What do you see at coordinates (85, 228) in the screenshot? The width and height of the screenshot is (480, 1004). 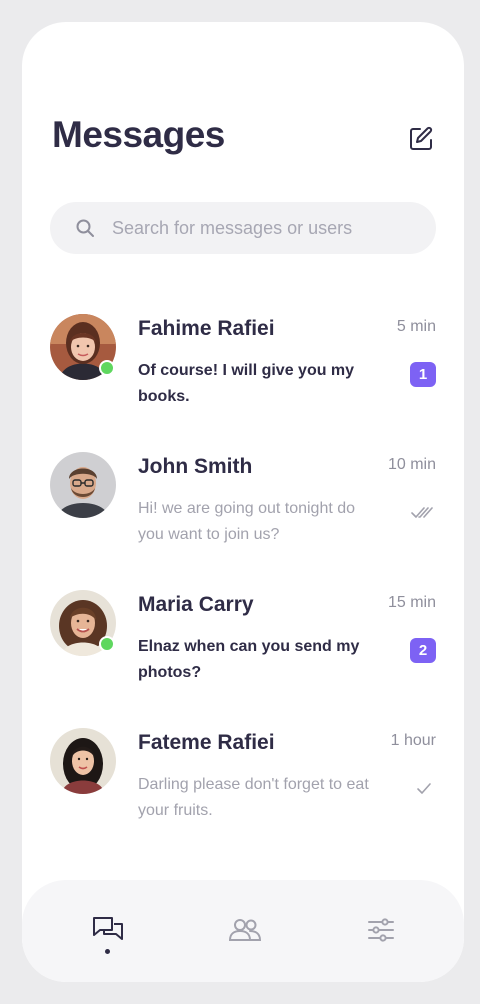 I see `search-icon` at bounding box center [85, 228].